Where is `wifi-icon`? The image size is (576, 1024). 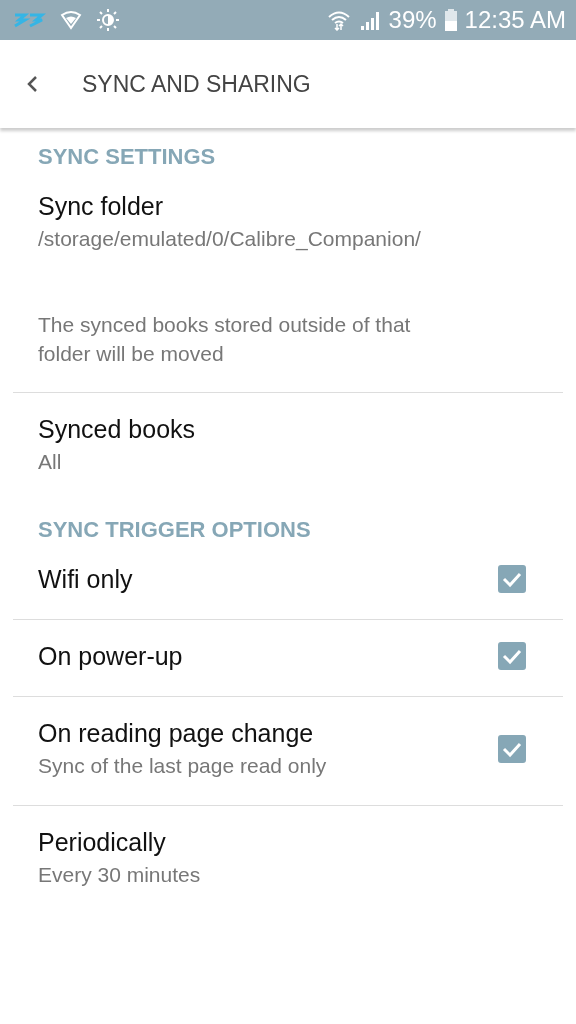 wifi-icon is located at coordinates (338, 20).